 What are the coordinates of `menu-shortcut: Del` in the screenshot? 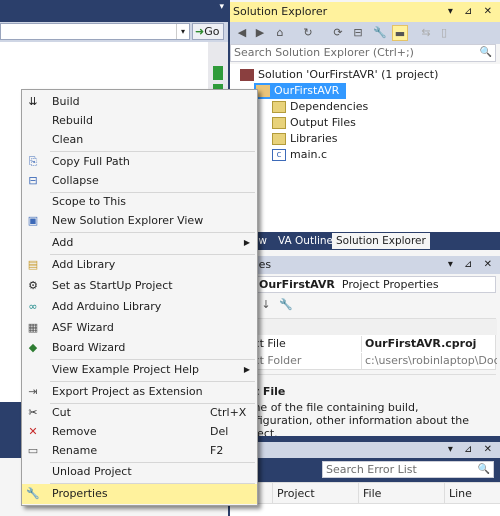 It's located at (219, 431).